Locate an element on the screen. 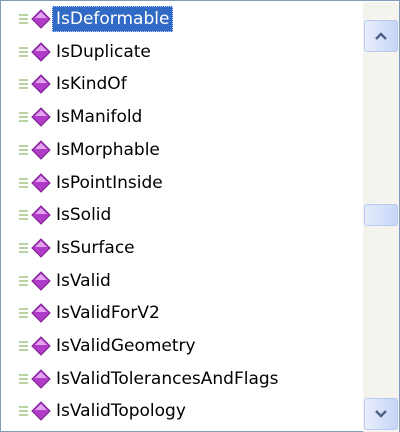 This screenshot has width=400, height=432. chevron-down-icon is located at coordinates (381, 414).